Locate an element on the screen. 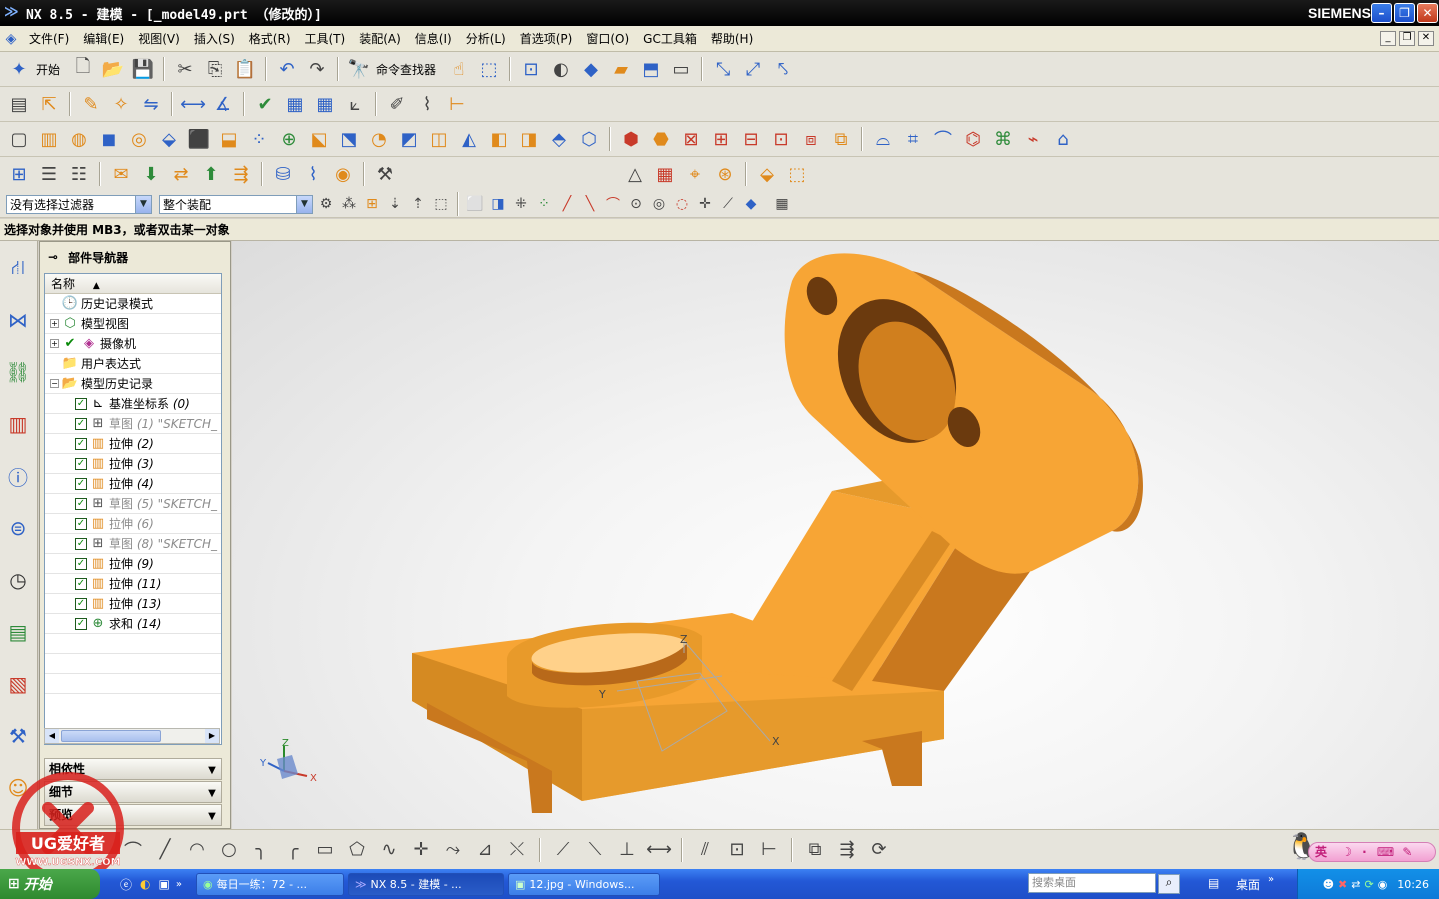  history-tab-icon: ◷ is located at coordinates (18, 580).